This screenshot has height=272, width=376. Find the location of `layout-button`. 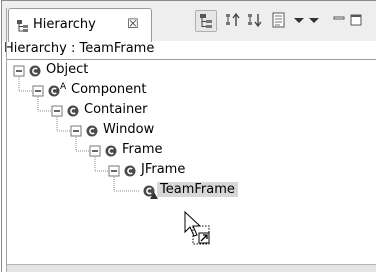

layout-button is located at coordinates (279, 20).